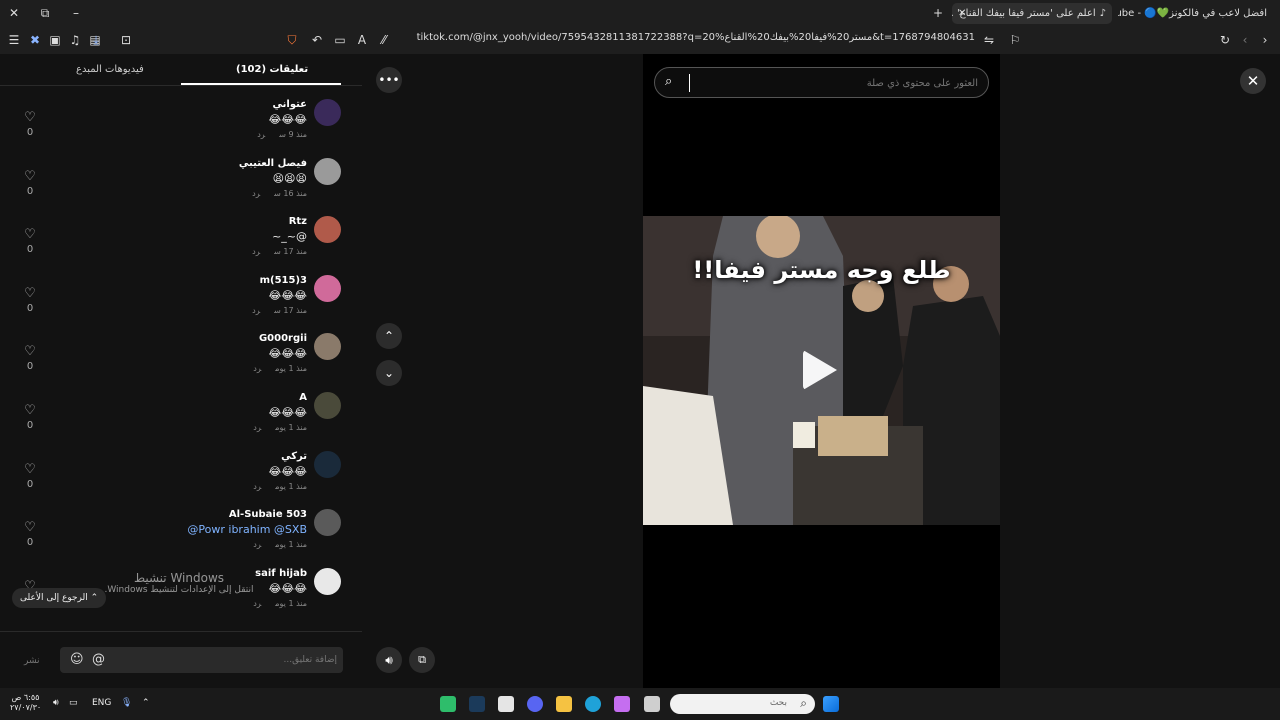  I want to click on tab-youtube: افضل لاعب في فالكونز💚🔵 - YouTube, so click(1195, 13).